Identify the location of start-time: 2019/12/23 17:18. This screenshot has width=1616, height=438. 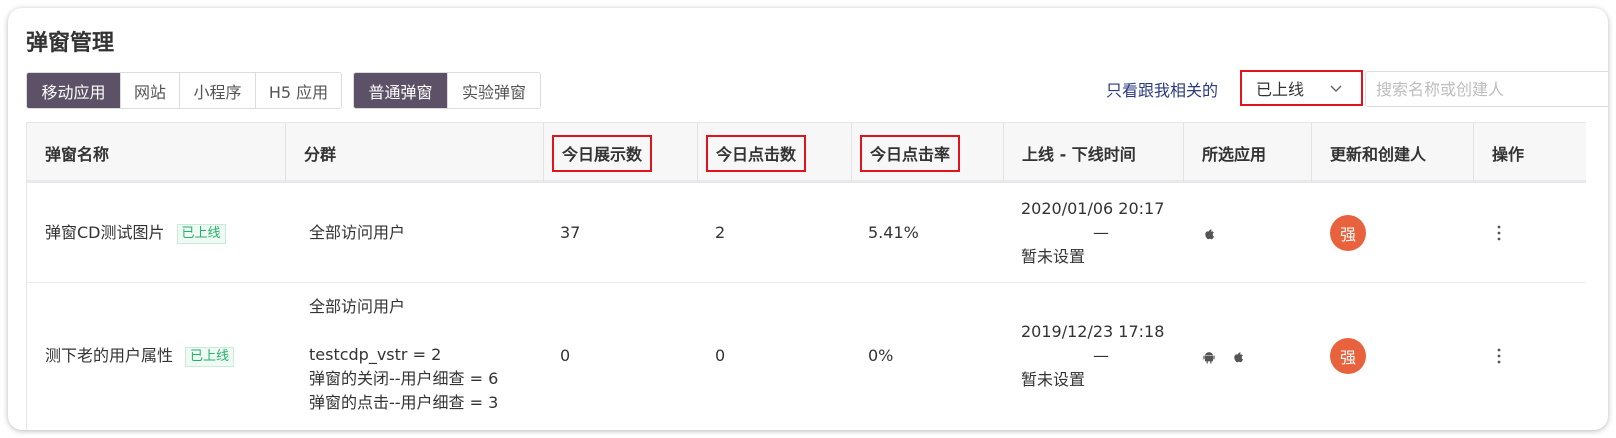
(1093, 331).